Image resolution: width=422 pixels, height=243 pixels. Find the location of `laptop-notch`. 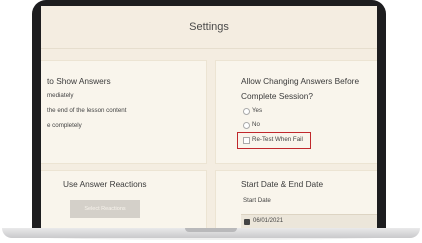

laptop-notch is located at coordinates (211, 230).